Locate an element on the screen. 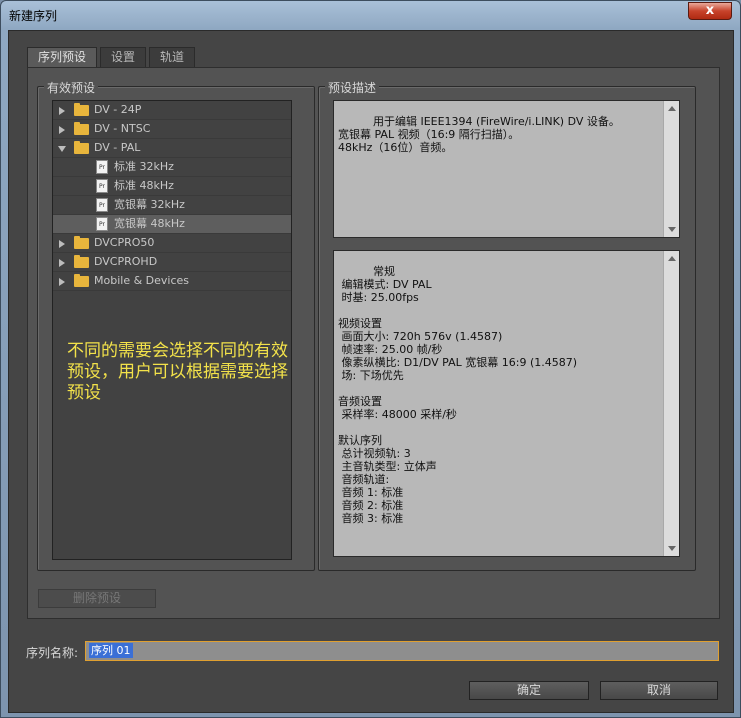 This screenshot has height=718, width=741. tree-preset-item: Pr 标准 48kHz is located at coordinates (172, 186).